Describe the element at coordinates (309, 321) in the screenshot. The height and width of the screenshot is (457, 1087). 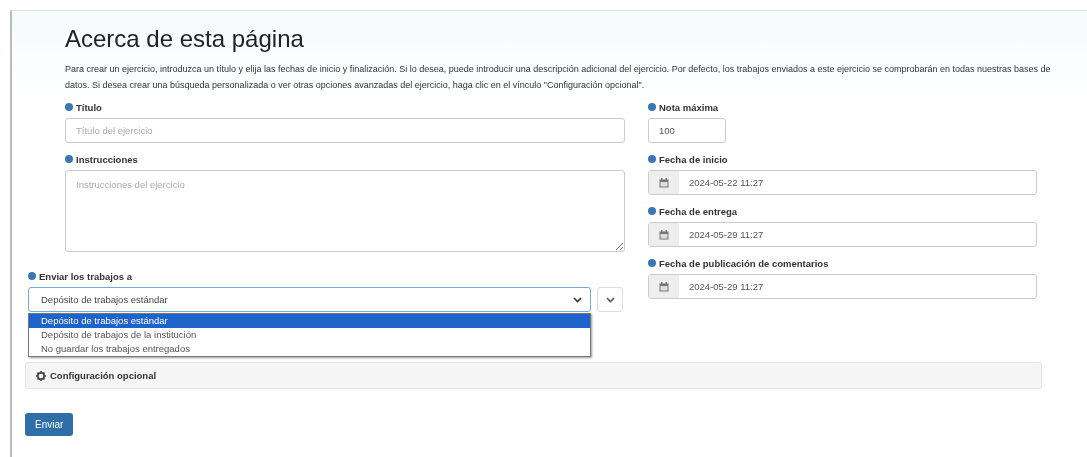
I see `dropdown-option: Depósito de trabajos estándar` at that location.